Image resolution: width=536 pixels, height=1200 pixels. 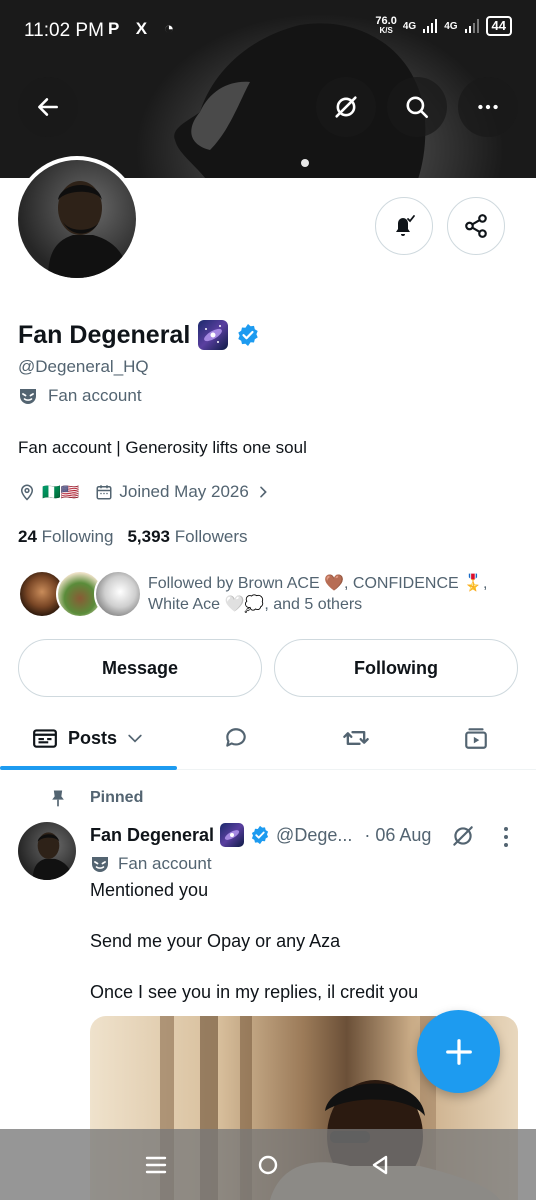 I want to click on arrow-left-icon, so click(x=48, y=107).